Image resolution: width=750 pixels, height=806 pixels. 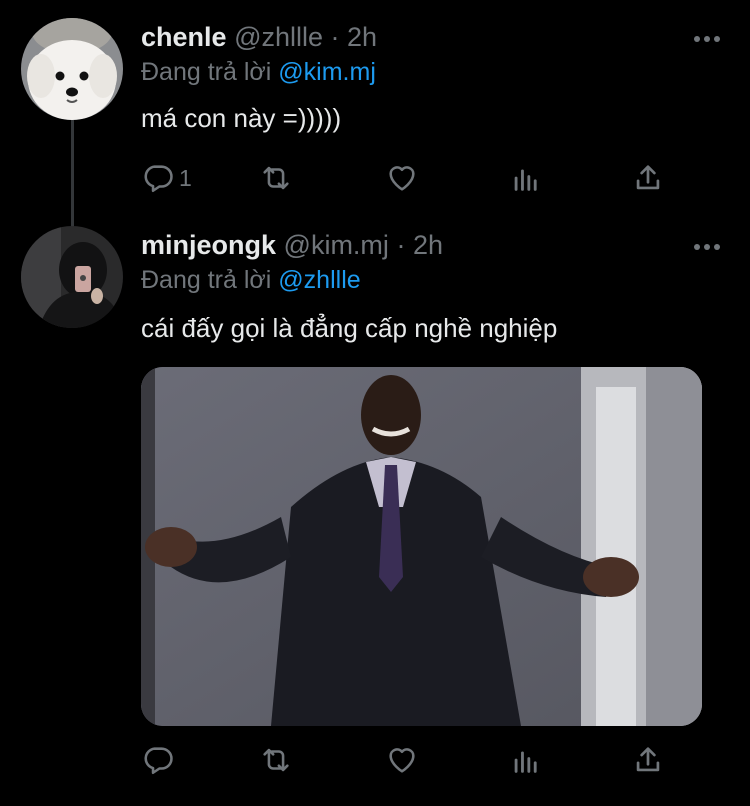 I want to click on user-handle: @zhllle, so click(x=278, y=37).